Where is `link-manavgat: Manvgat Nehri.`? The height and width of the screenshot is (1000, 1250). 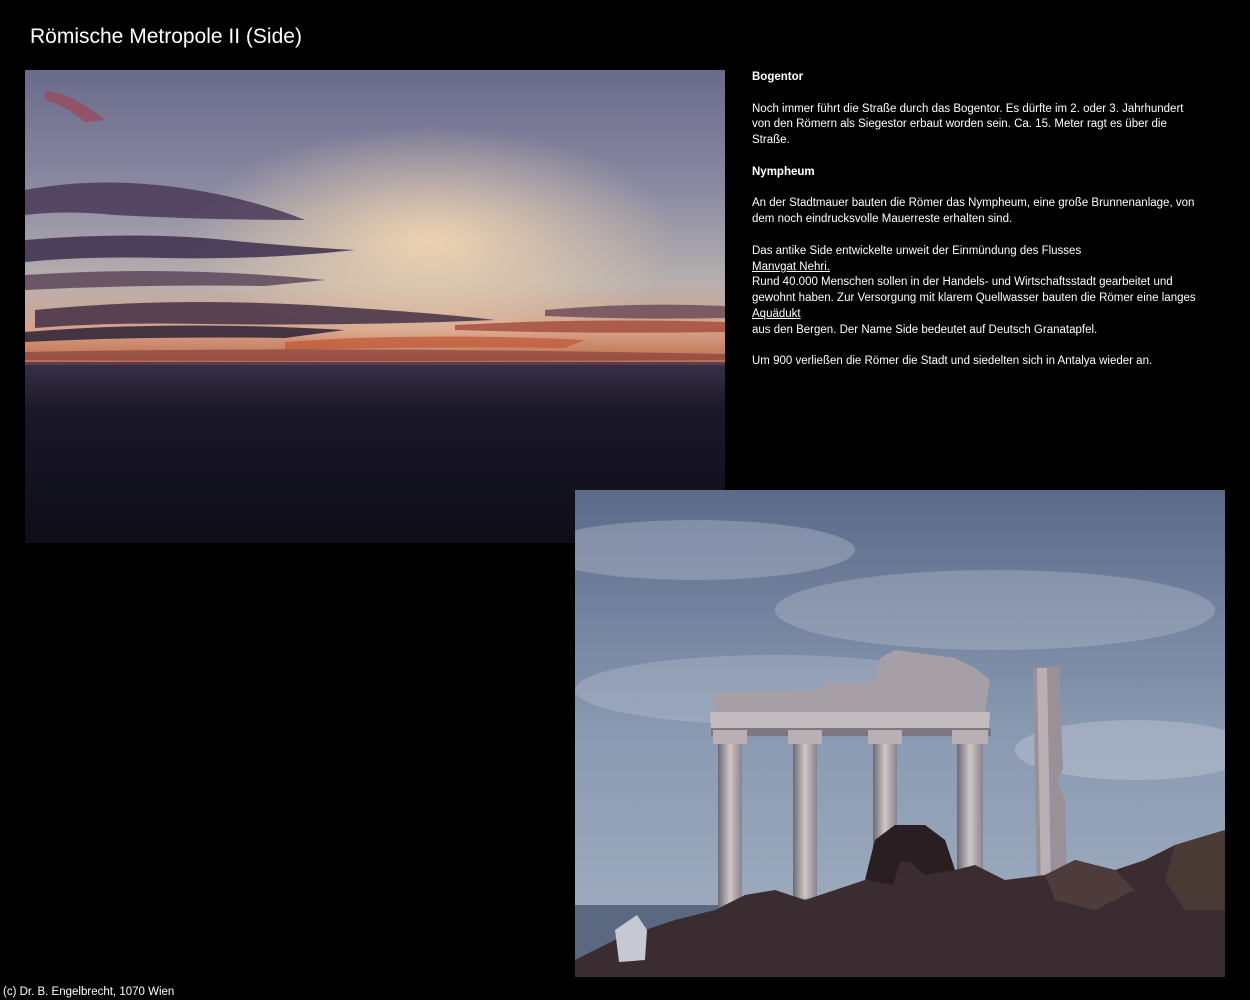 link-manavgat: Manvgat Nehri. is located at coordinates (977, 268).